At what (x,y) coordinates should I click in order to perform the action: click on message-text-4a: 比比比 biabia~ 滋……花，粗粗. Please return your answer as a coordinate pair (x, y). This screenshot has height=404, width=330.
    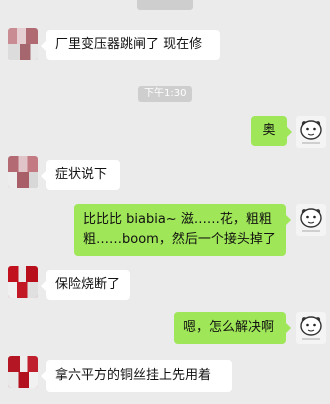
    Looking at the image, I should click on (177, 219).